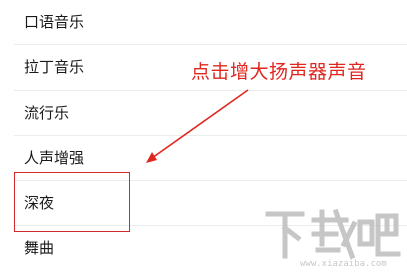 Image resolution: width=407 pixels, height=272 pixels. I want to click on watermark-url: www.xiazaiba.com, so click(343, 264).